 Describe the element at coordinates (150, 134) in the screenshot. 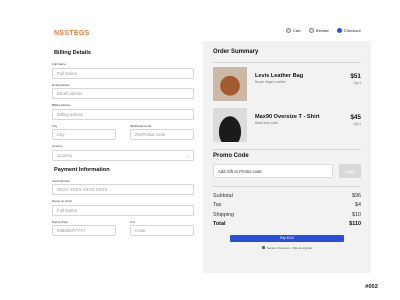

I see `zip-placeholder: Zip/Postal code` at that location.